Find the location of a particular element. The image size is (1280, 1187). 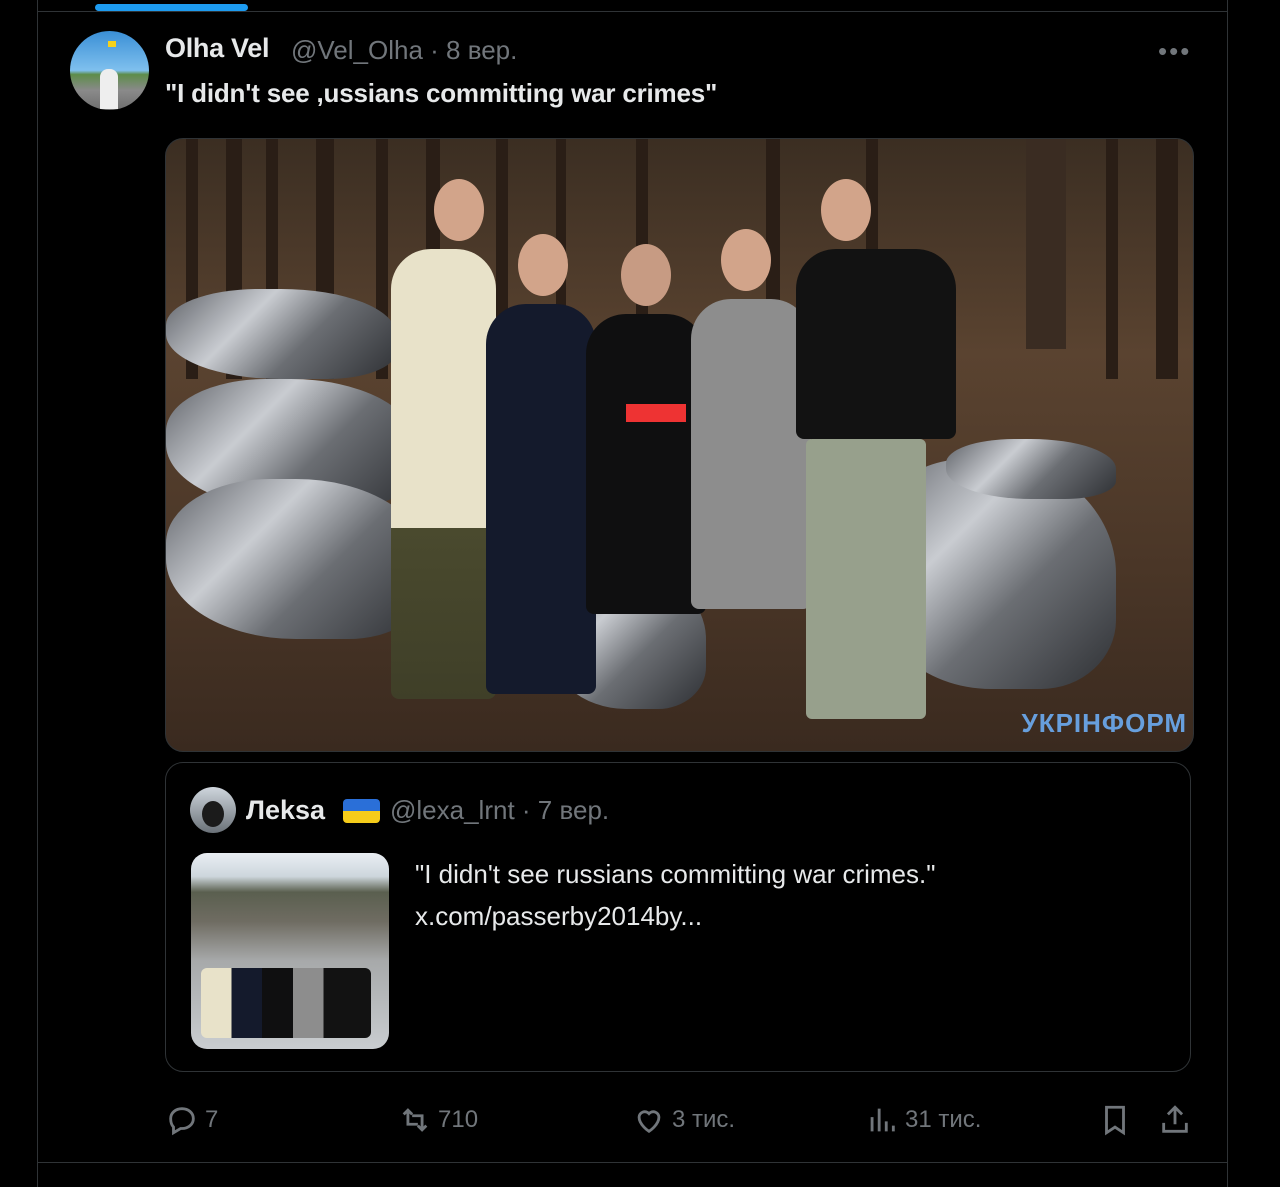

tweet-action-bar: 7 710 3 тис. 31 тис. is located at coordinates (640, 1120).